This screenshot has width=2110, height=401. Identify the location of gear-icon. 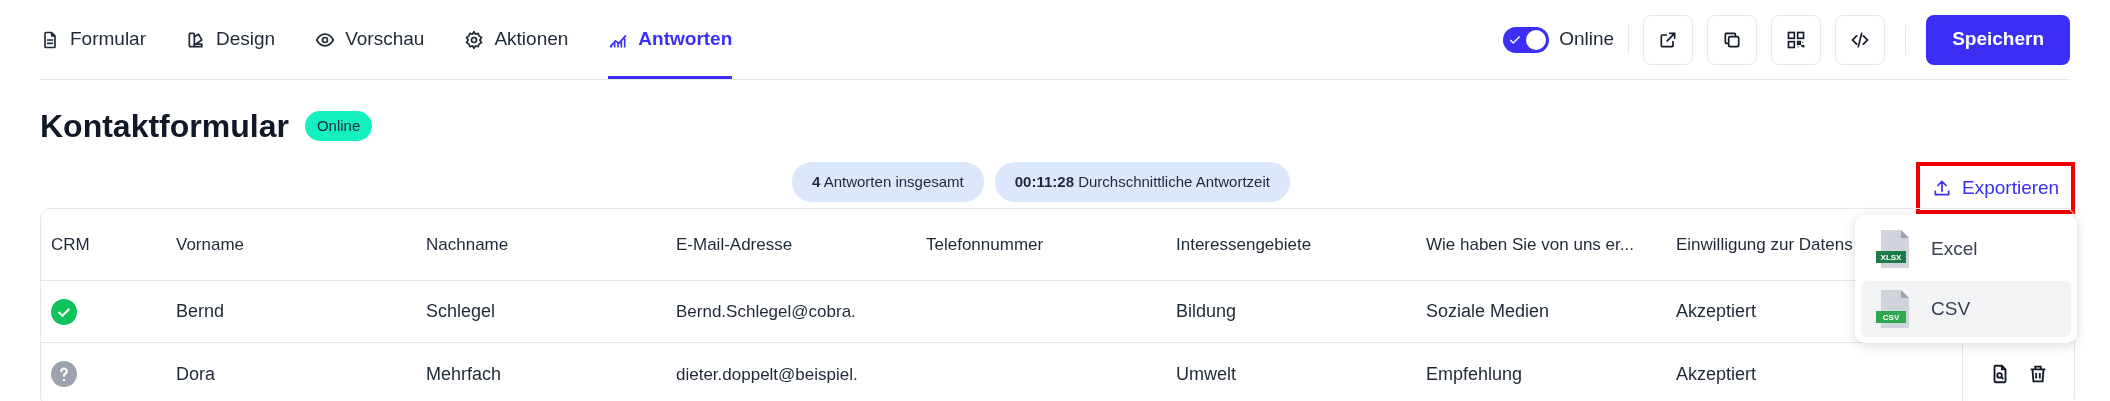
(474, 39).